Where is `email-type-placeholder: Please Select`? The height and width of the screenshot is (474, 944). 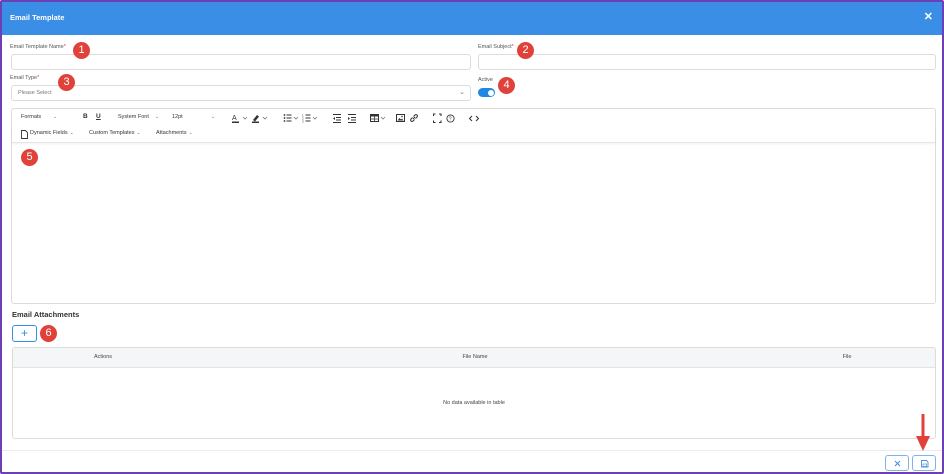
email-type-placeholder: Please Select is located at coordinates (35, 93).